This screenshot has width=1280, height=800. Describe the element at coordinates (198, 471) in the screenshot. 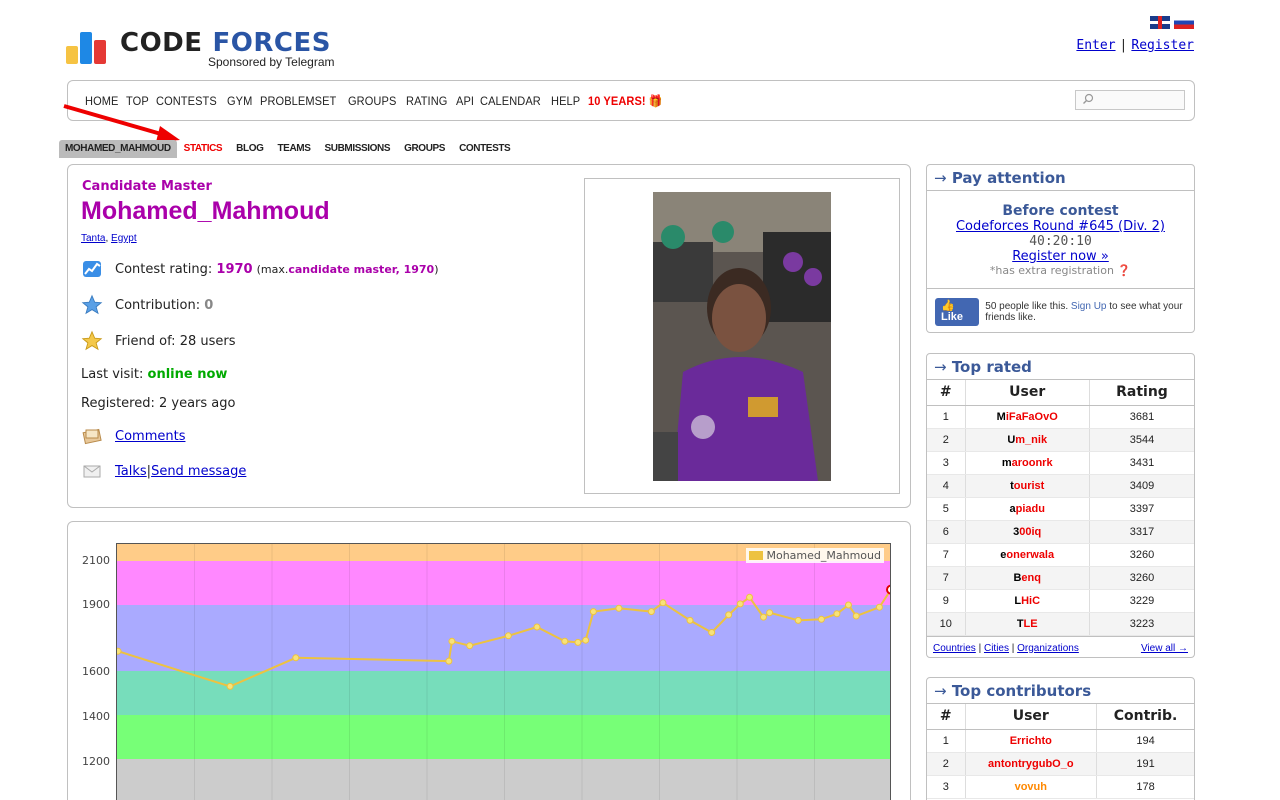

I see `send-message-link: Send message` at that location.